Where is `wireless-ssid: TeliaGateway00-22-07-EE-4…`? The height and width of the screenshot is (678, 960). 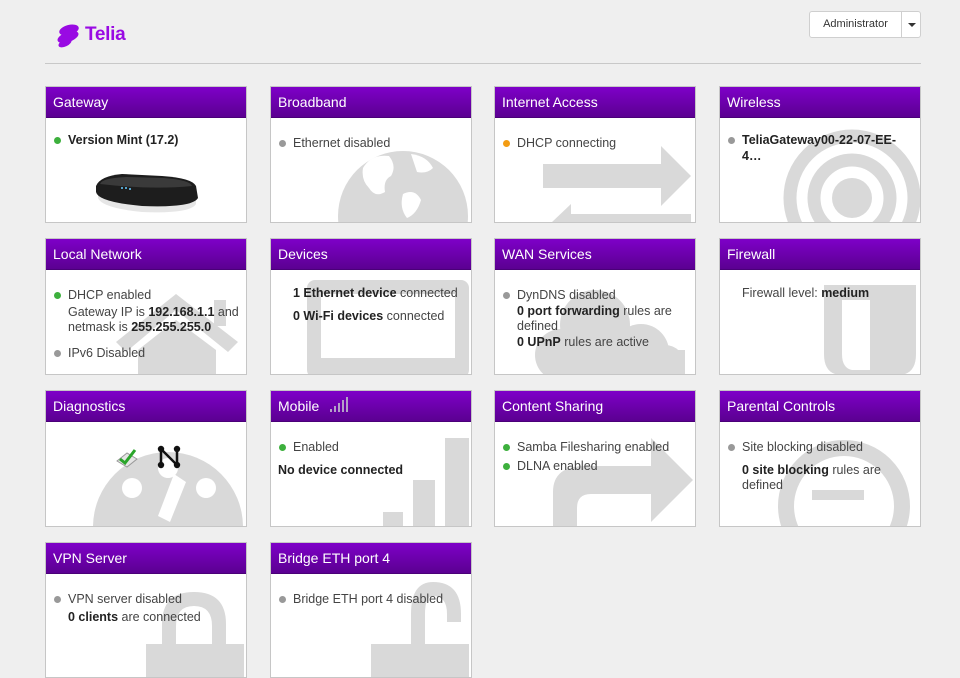 wireless-ssid: TeliaGateway00-22-07-EE-4… is located at coordinates (821, 148).